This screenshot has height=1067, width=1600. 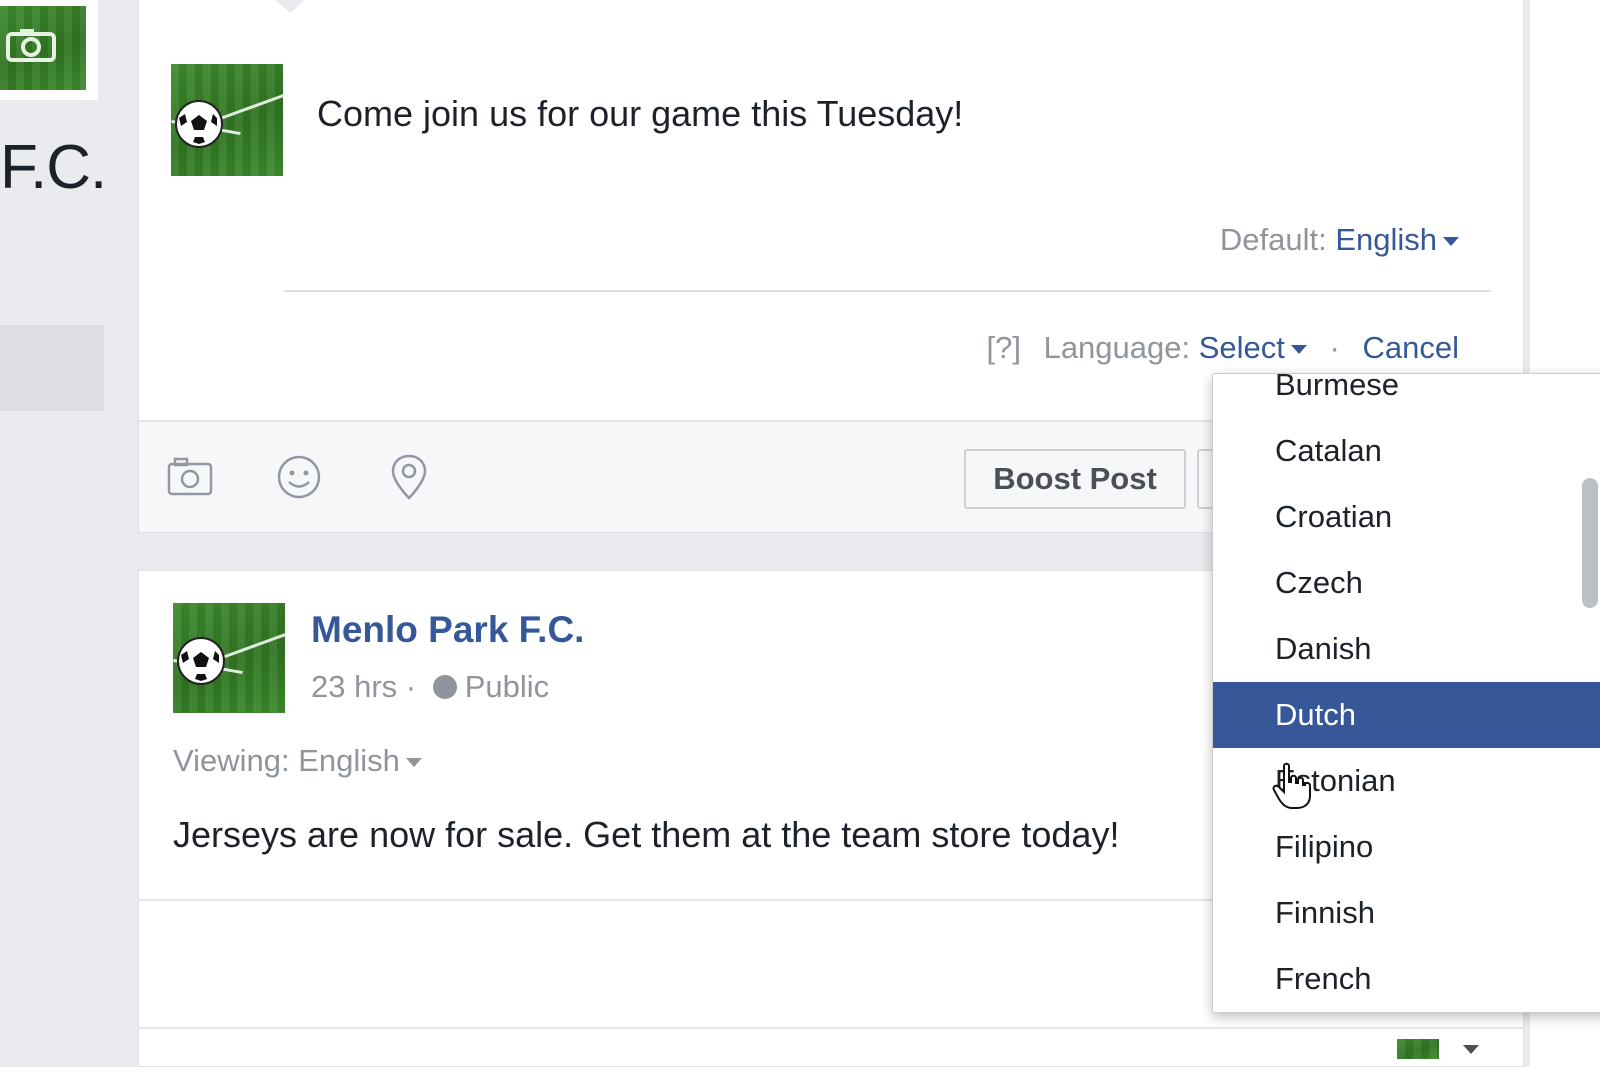 What do you see at coordinates (1117, 347) in the screenshot?
I see `language-label: Language:` at bounding box center [1117, 347].